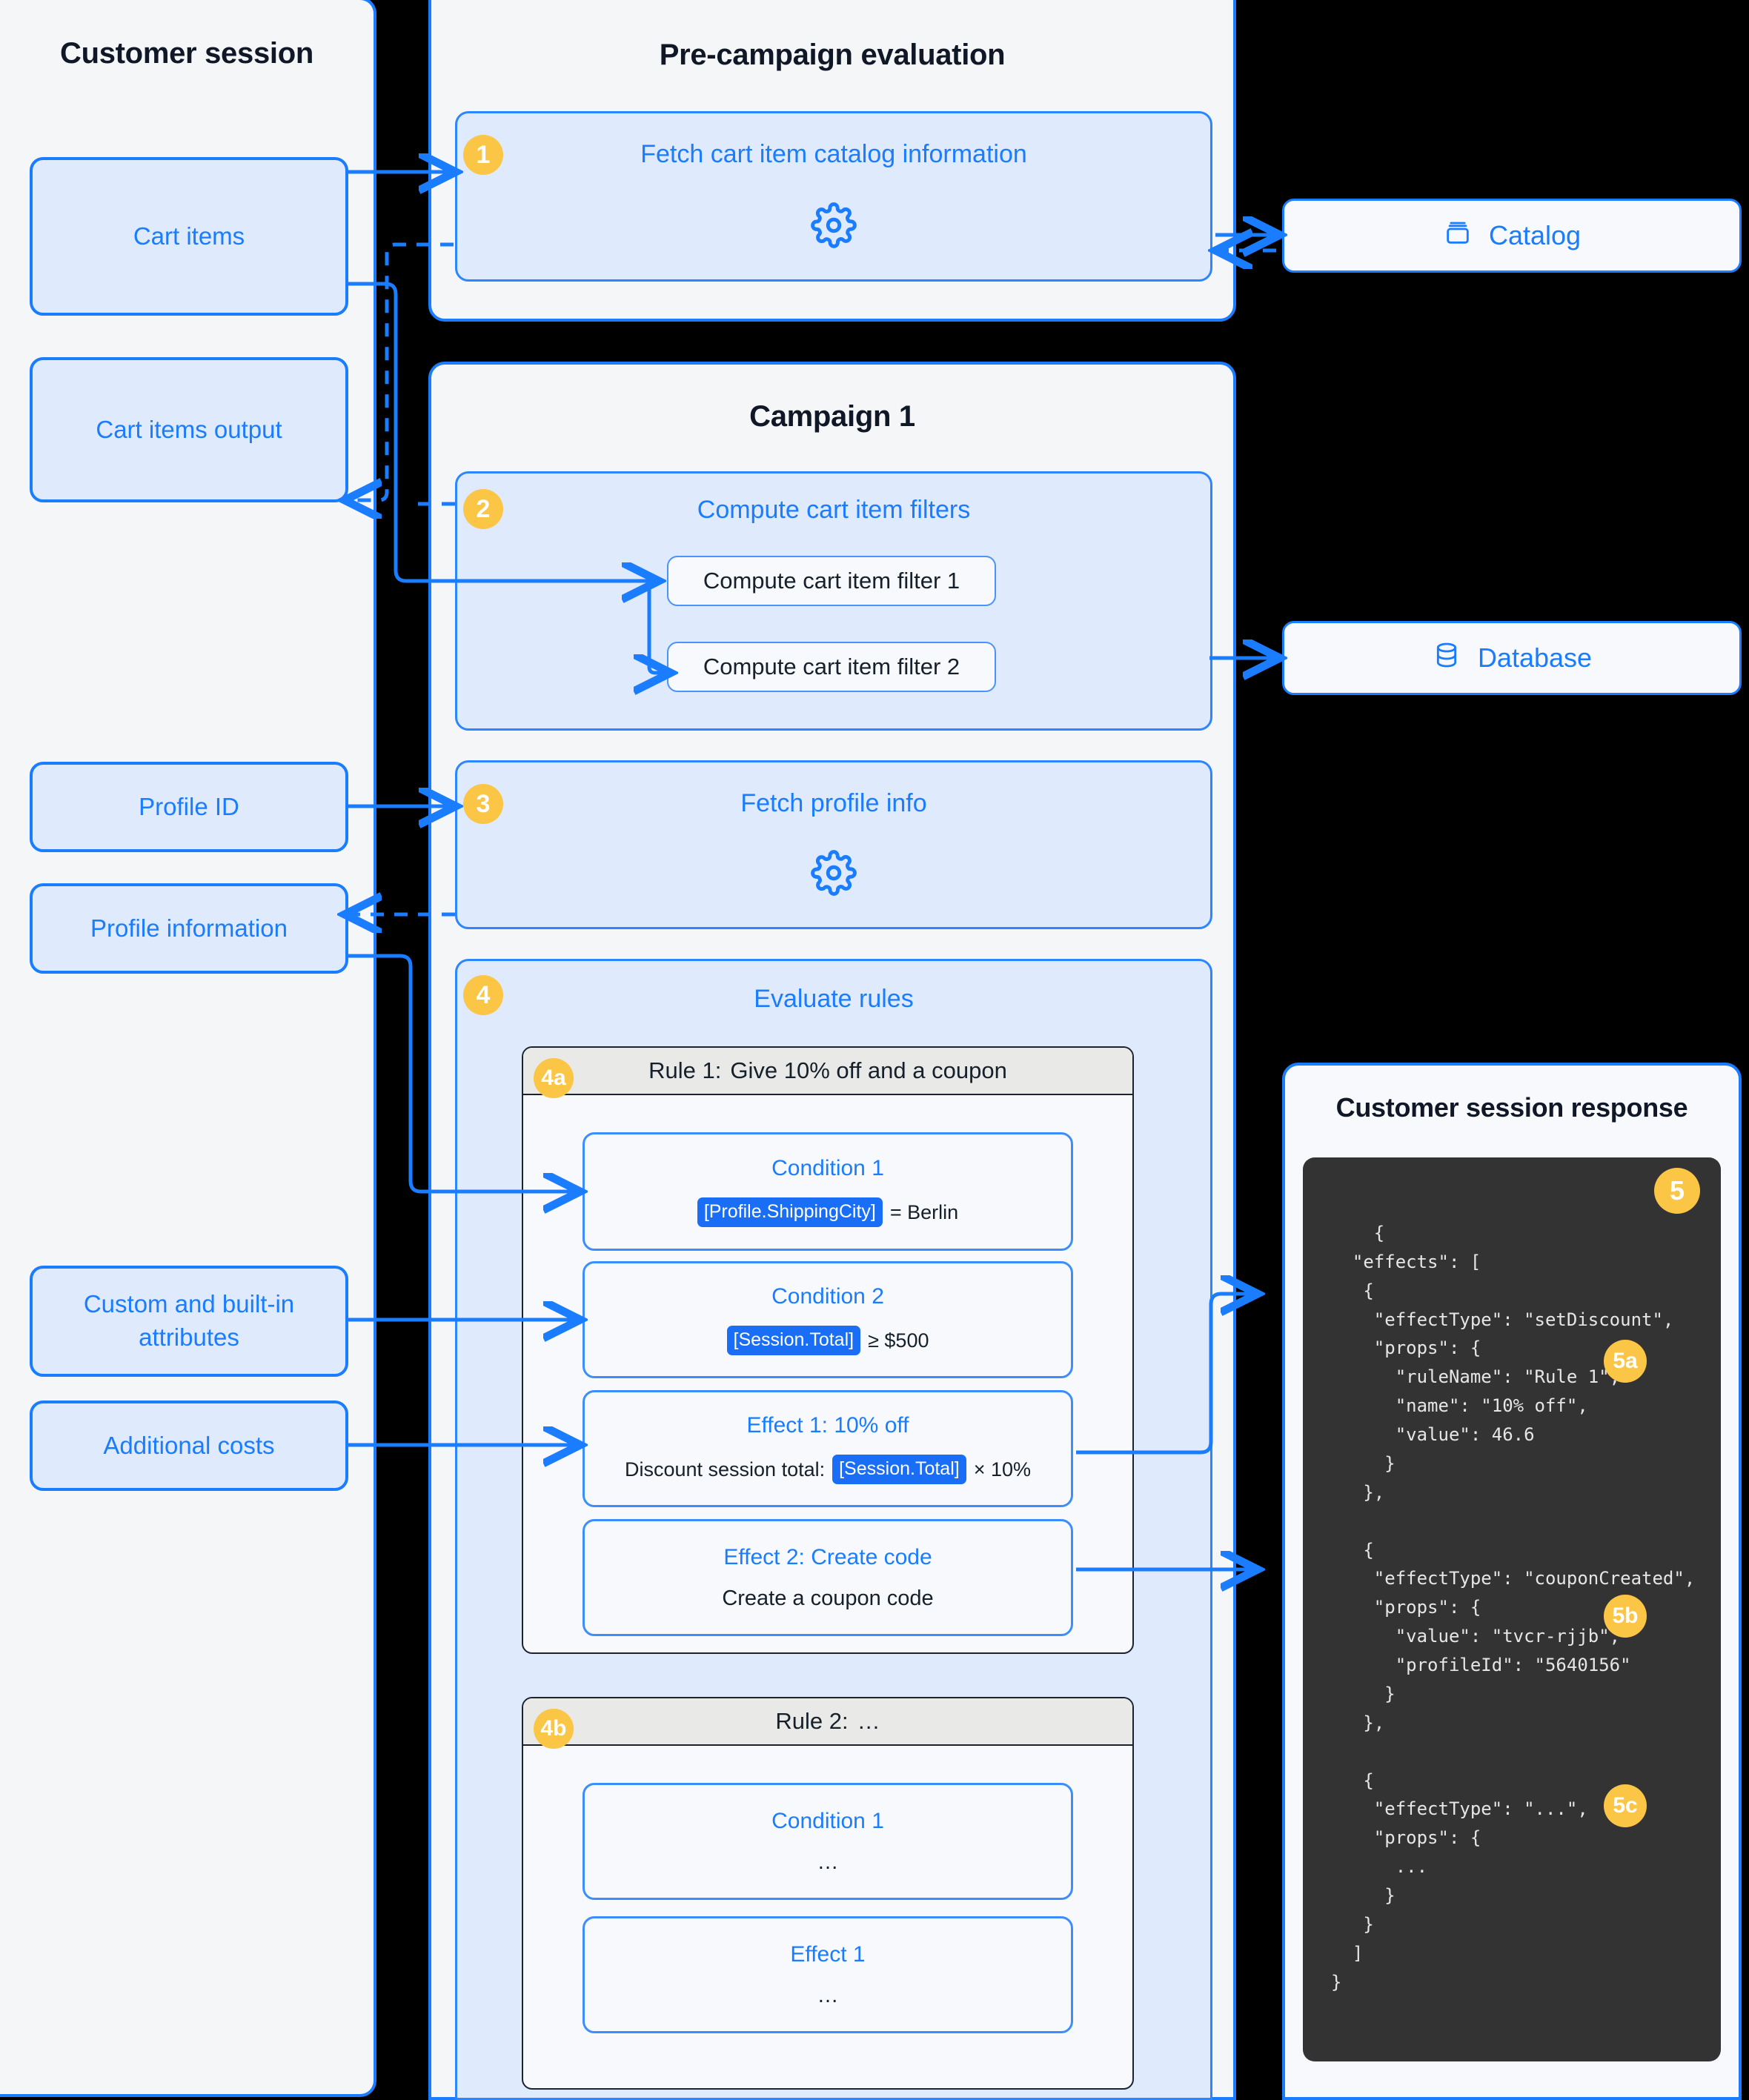  Describe the element at coordinates (1535, 235) in the screenshot. I see `store-label: Catalog` at that location.